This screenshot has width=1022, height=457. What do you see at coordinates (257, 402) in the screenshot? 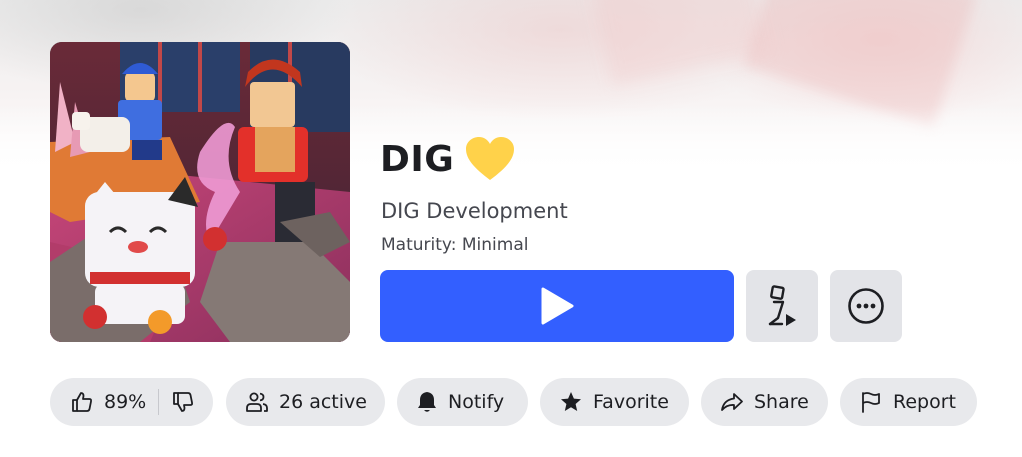
I see `people-icon` at bounding box center [257, 402].